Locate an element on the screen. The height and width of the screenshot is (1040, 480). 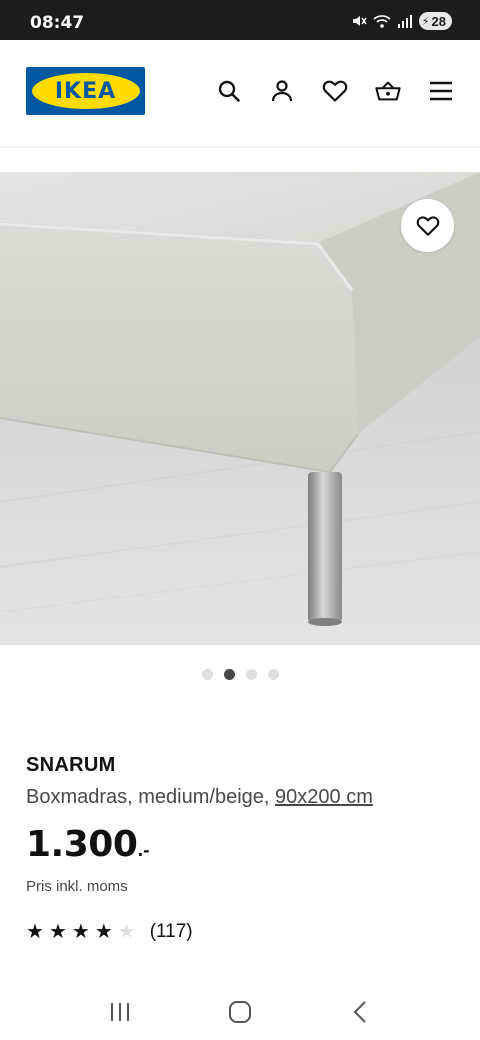
product-description: Boxmadras, medium/beige, 90x200 cm is located at coordinates (199, 797).